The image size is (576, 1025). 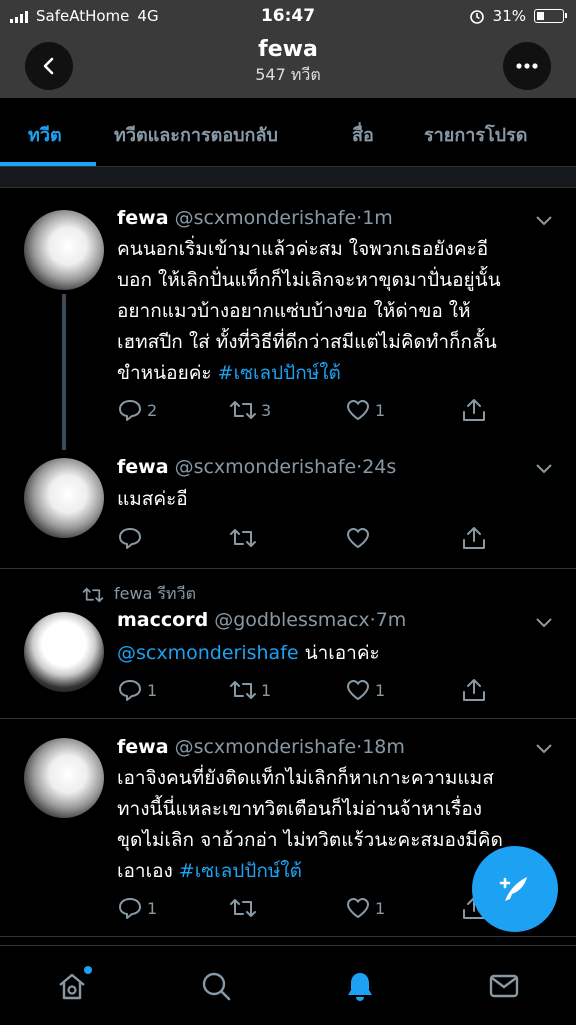 What do you see at coordinates (377, 218) in the screenshot?
I see `tweet-time: 1m` at bounding box center [377, 218].